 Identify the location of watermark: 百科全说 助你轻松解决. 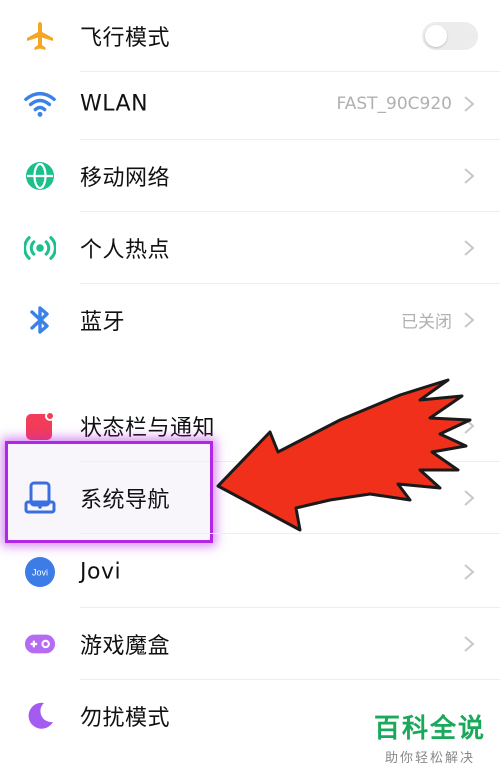
(430, 737).